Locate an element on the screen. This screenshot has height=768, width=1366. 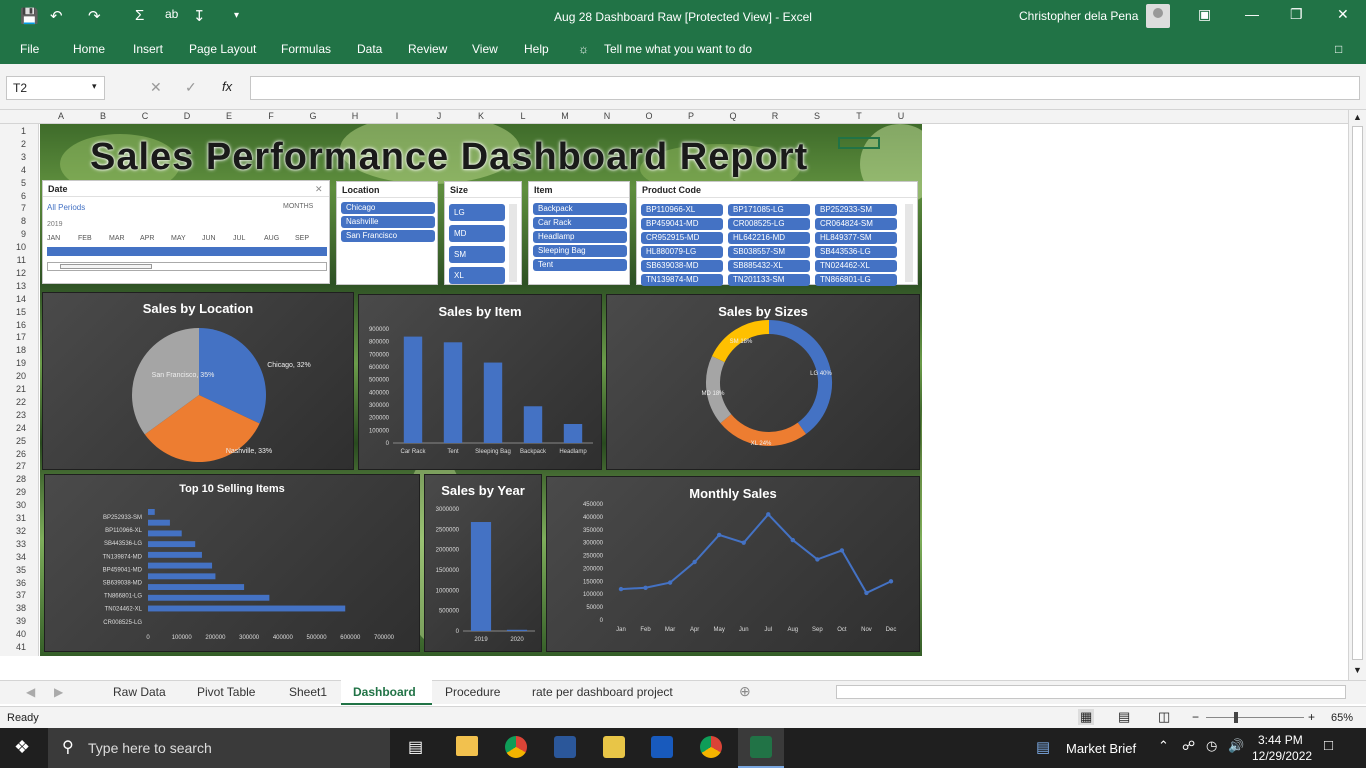
row-header: 28 is located at coordinates (13, 479).